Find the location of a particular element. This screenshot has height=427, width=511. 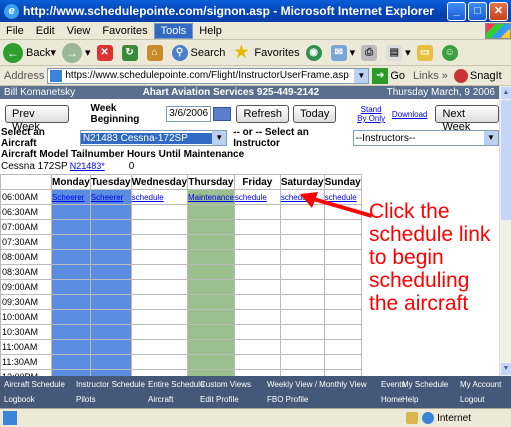

nav-custom-views: Custom Views is located at coordinates (225, 384).